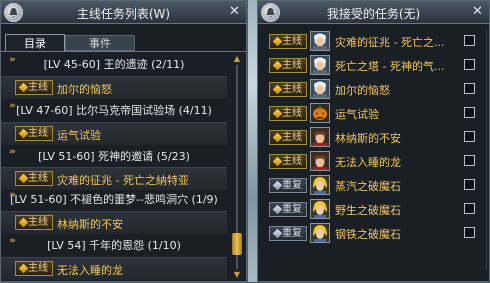 The width and height of the screenshot is (490, 283). I want to click on quest-group-title: [LV 47-60] 比尔马克帝国试验场 (4/11), so click(114, 110).